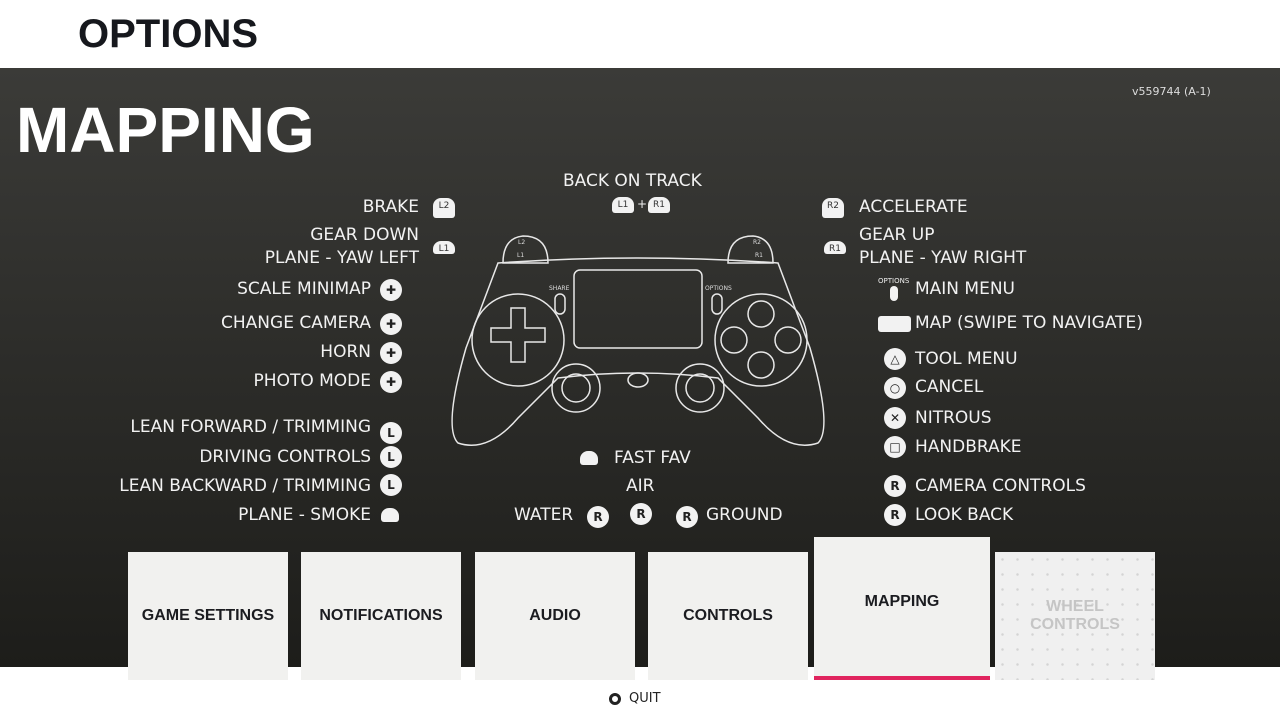  What do you see at coordinates (895, 486) in the screenshot?
I see `right-stick-icon: R` at bounding box center [895, 486].